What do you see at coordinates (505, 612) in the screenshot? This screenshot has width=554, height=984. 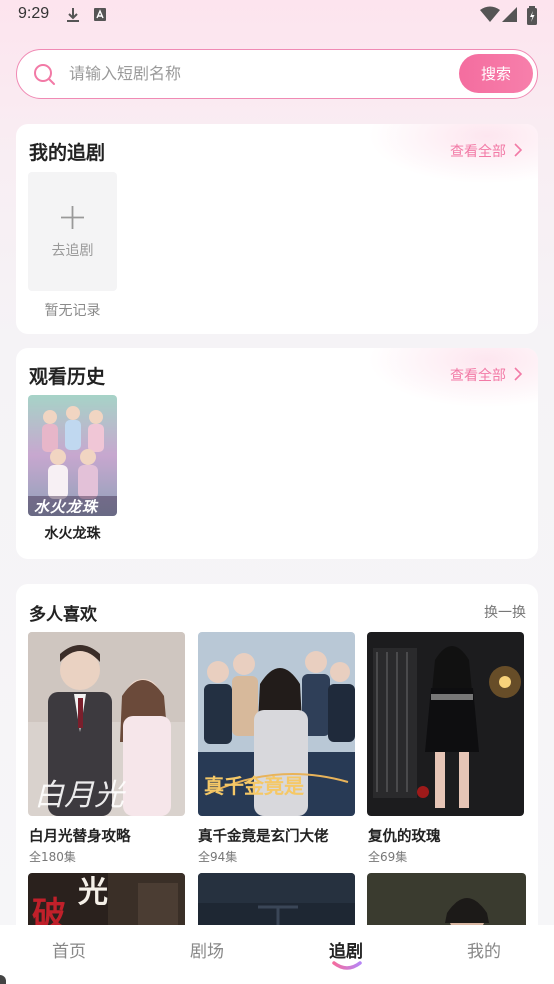 I see `refresh-button: 换一换` at bounding box center [505, 612].